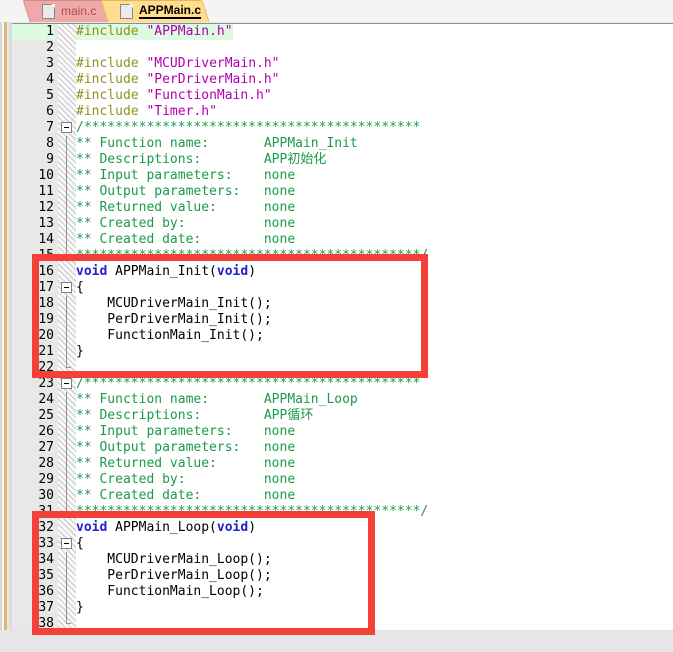 This screenshot has height=652, width=673. Describe the element at coordinates (342, 224) in the screenshot. I see `code-line: 13 ** Created by: none` at that location.